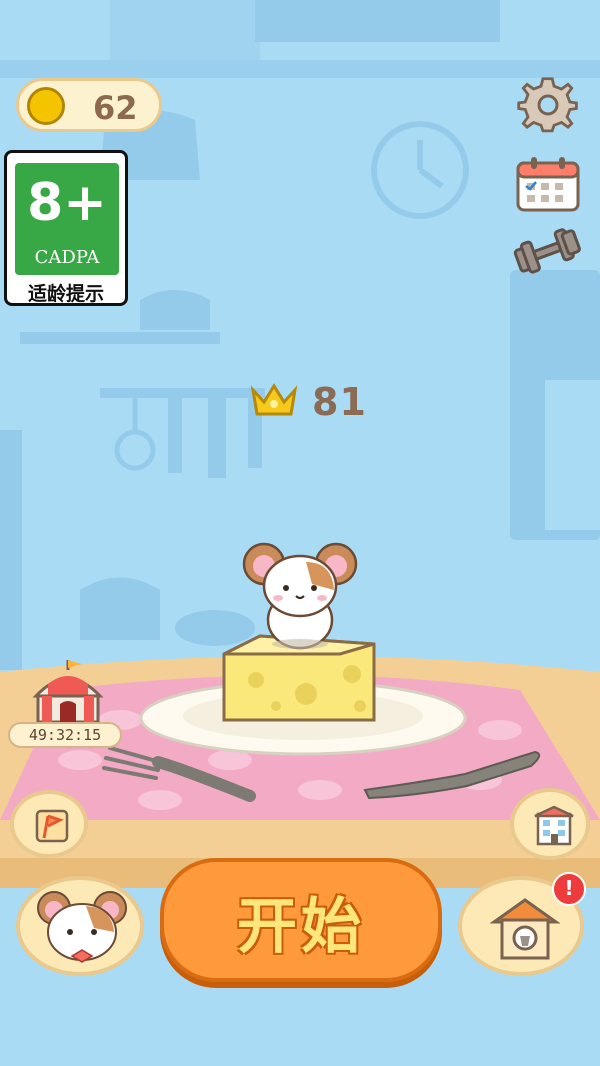  I want to click on start-button-label: 开始, so click(301, 927).